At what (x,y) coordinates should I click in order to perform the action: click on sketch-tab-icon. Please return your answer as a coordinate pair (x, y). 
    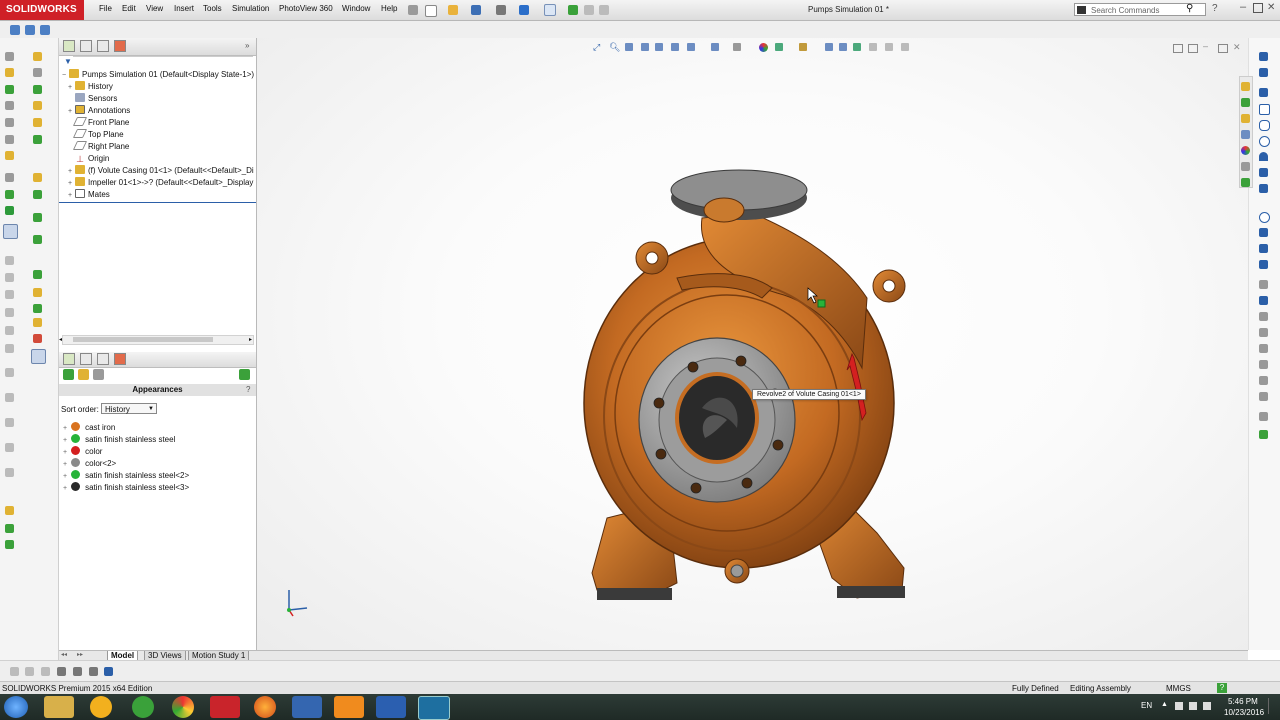
    Looking at the image, I should click on (15, 30).